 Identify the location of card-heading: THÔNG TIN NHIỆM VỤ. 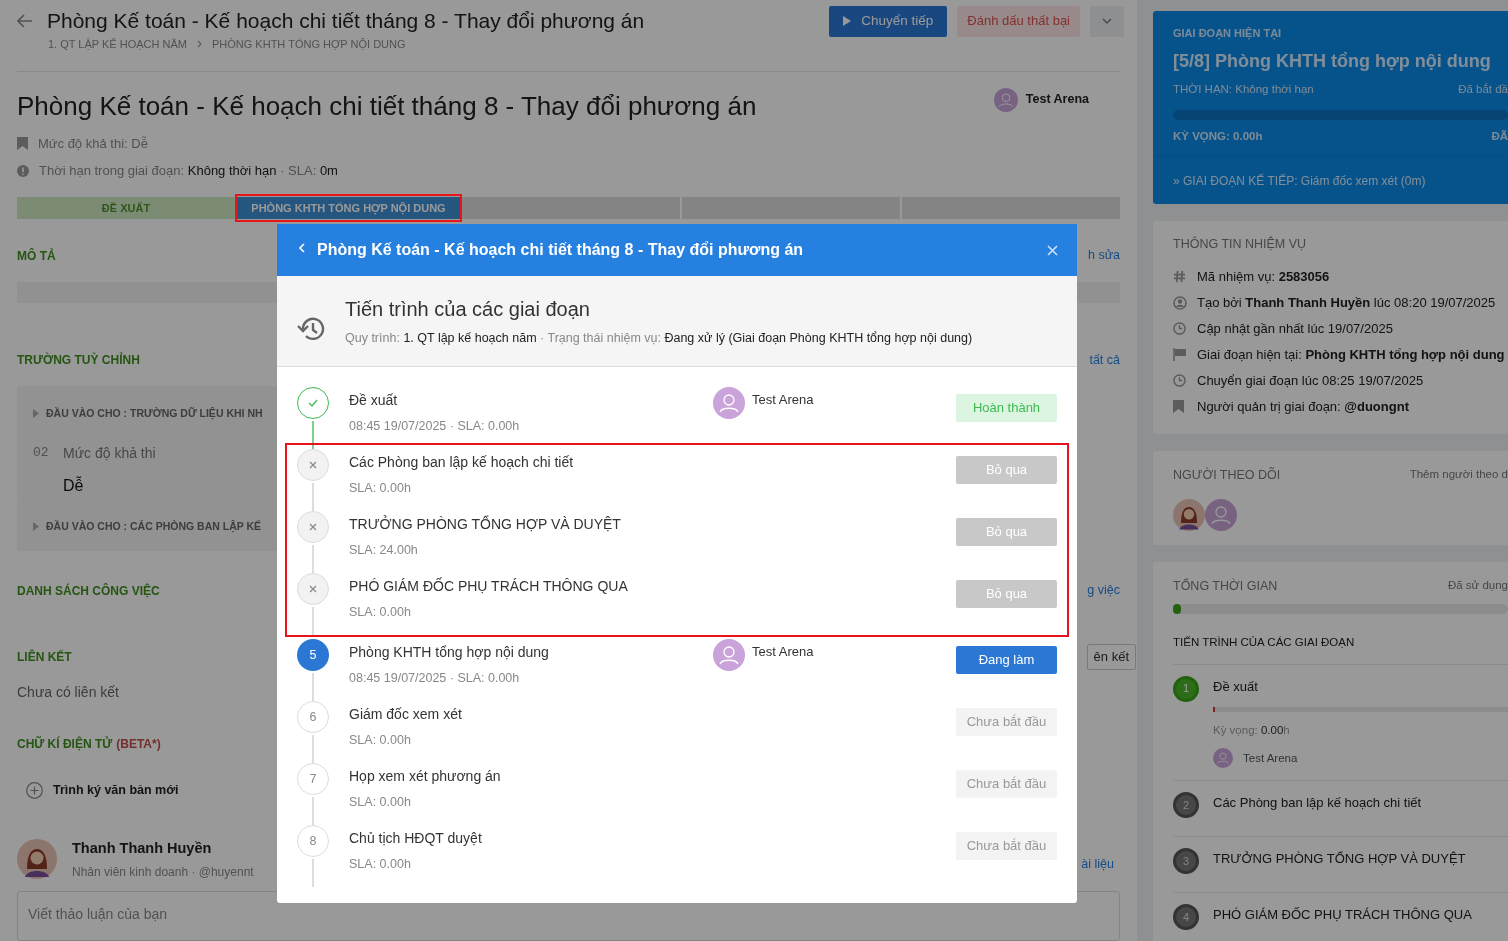
(1240, 244).